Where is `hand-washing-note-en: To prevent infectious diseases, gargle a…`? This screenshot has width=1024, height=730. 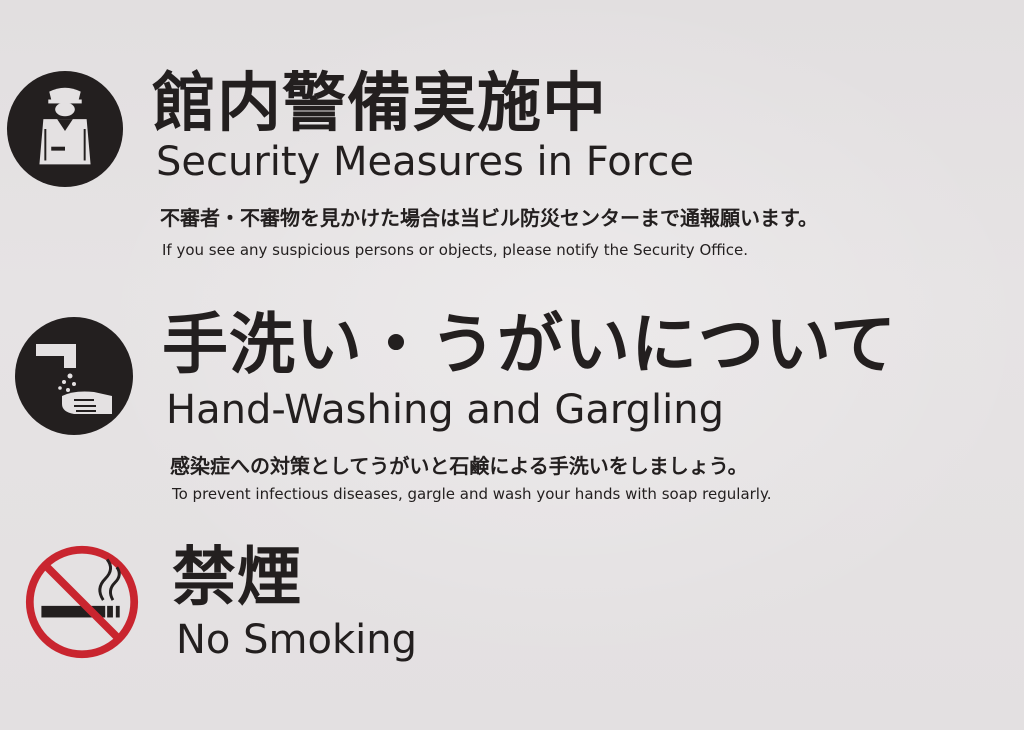
hand-washing-note-en: To prevent infectious diseases, gargle a… is located at coordinates (472, 494).